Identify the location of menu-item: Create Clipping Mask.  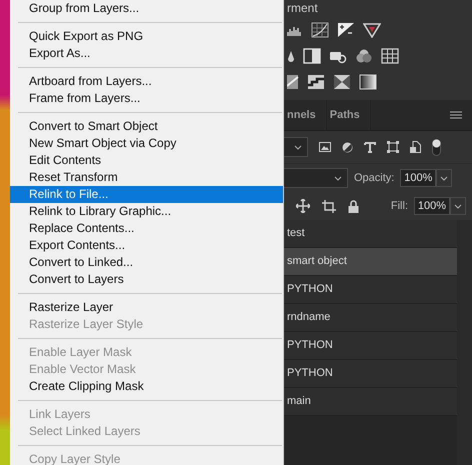
(146, 386).